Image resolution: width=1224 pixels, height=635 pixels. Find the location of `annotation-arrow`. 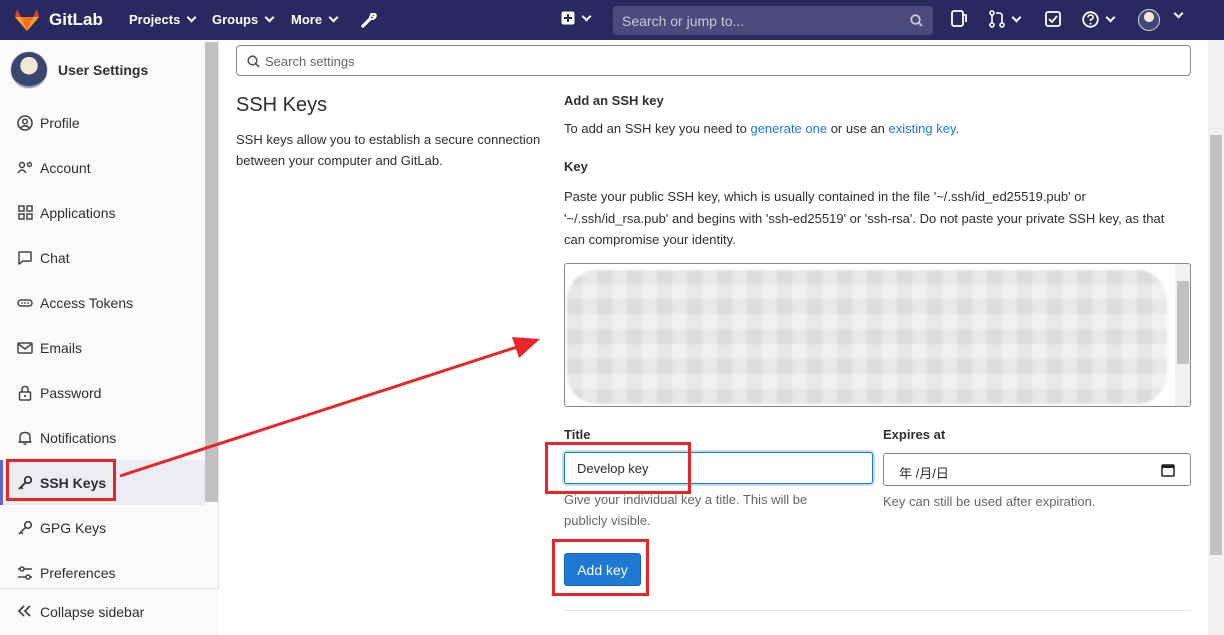

annotation-arrow is located at coordinates (329, 407).